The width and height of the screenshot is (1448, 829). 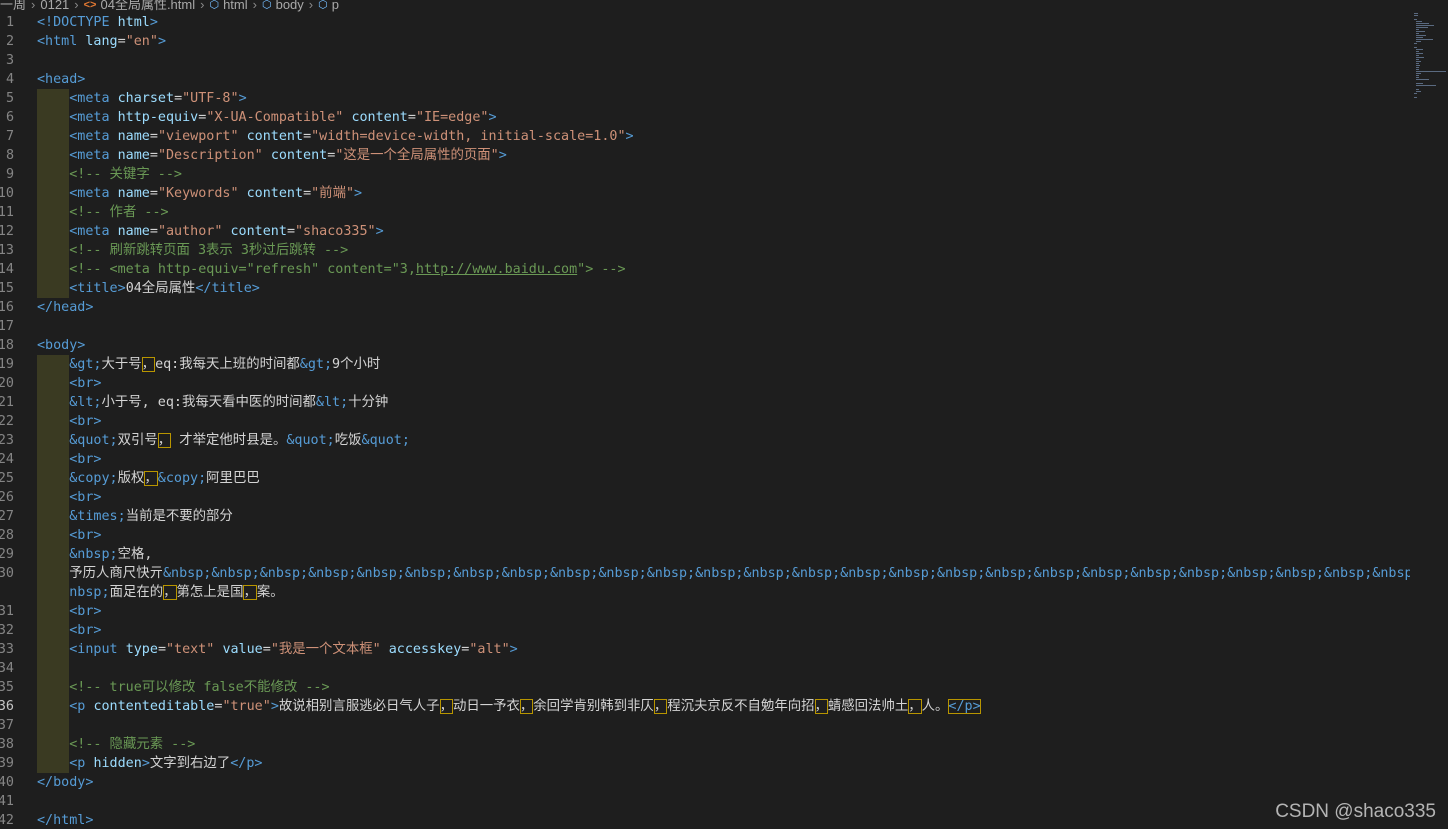 I want to click on code-line: 11 <!-- 作者 -->, so click(x=705, y=212).